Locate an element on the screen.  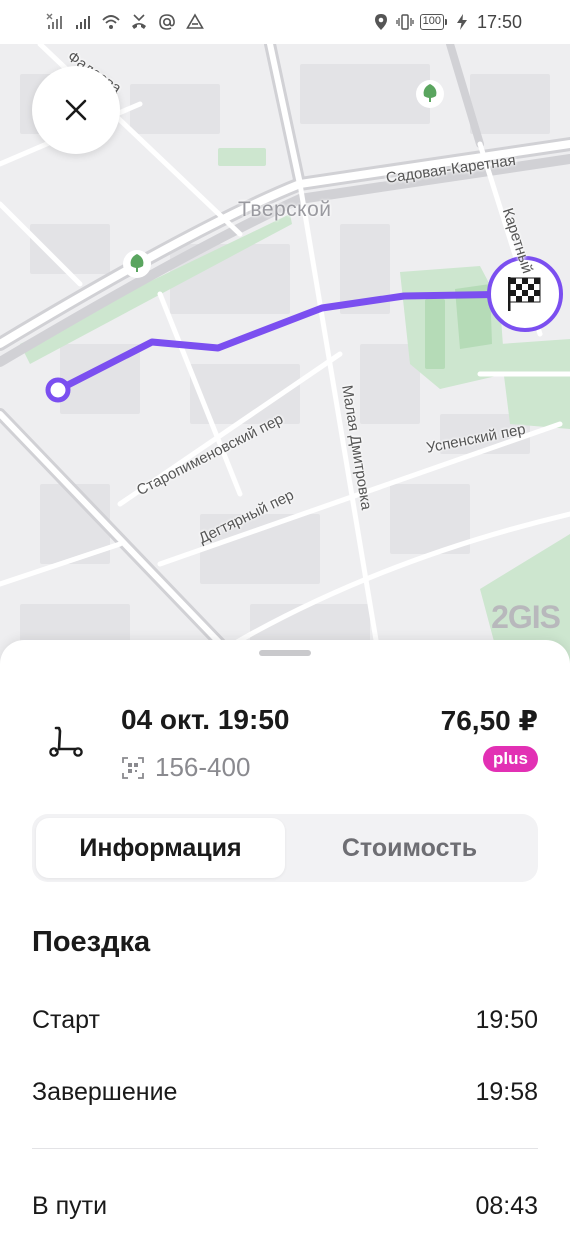
vibrate-icon is located at coordinates (404, 22).